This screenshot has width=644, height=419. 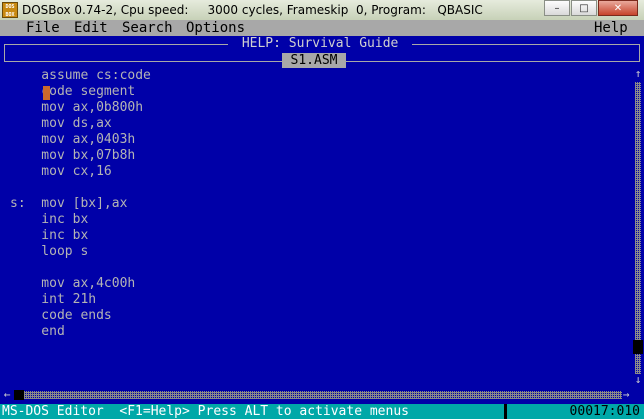 I want to click on code-line: code ends, so click(x=61, y=315).